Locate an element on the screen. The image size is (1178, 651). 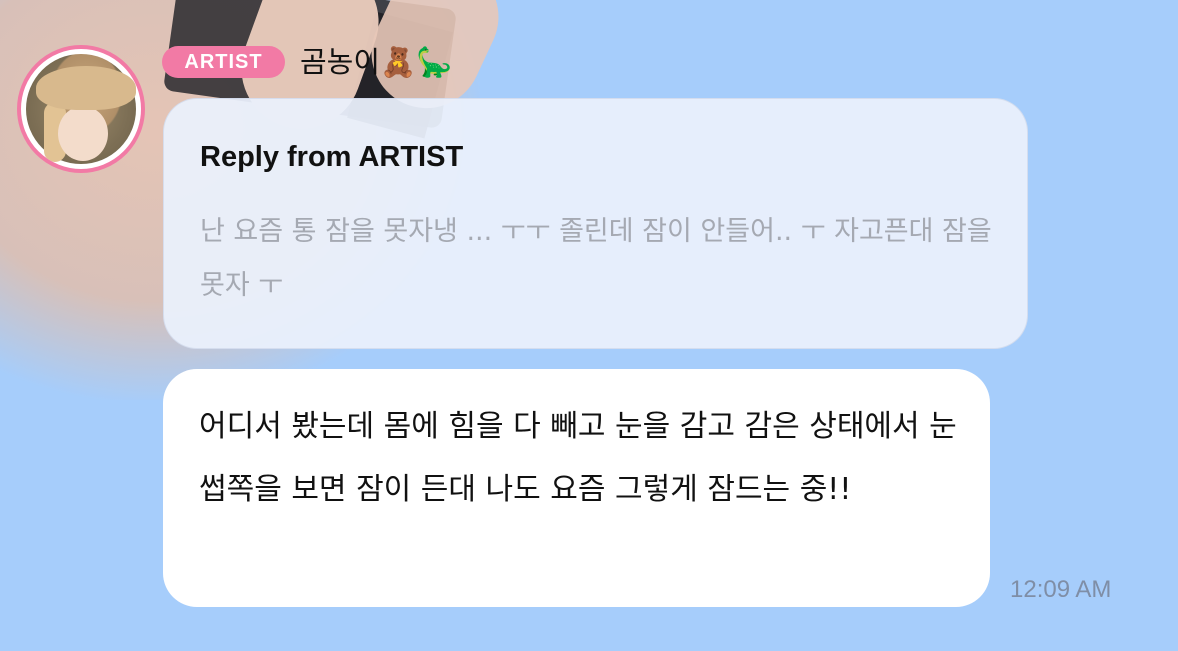
artist-badge: ARTIST is located at coordinates (223, 62).